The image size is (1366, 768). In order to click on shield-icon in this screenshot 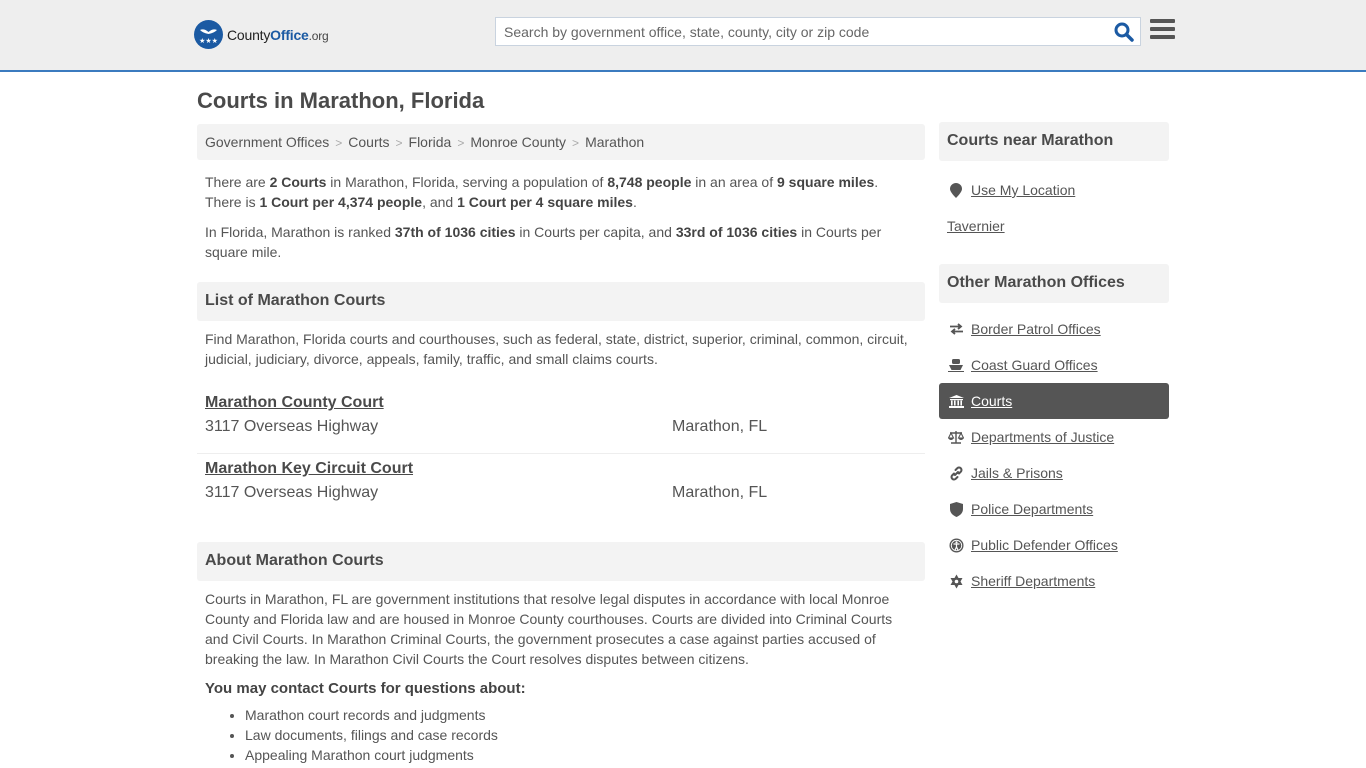, I will do `click(956, 509)`.